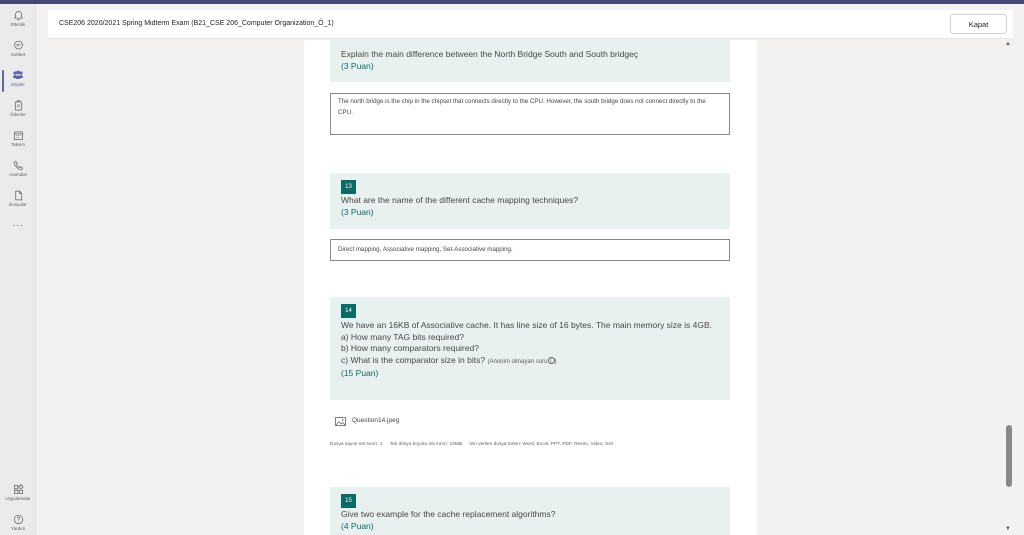 The image size is (1024, 535). Describe the element at coordinates (18, 489) in the screenshot. I see `apps-icon` at that location.